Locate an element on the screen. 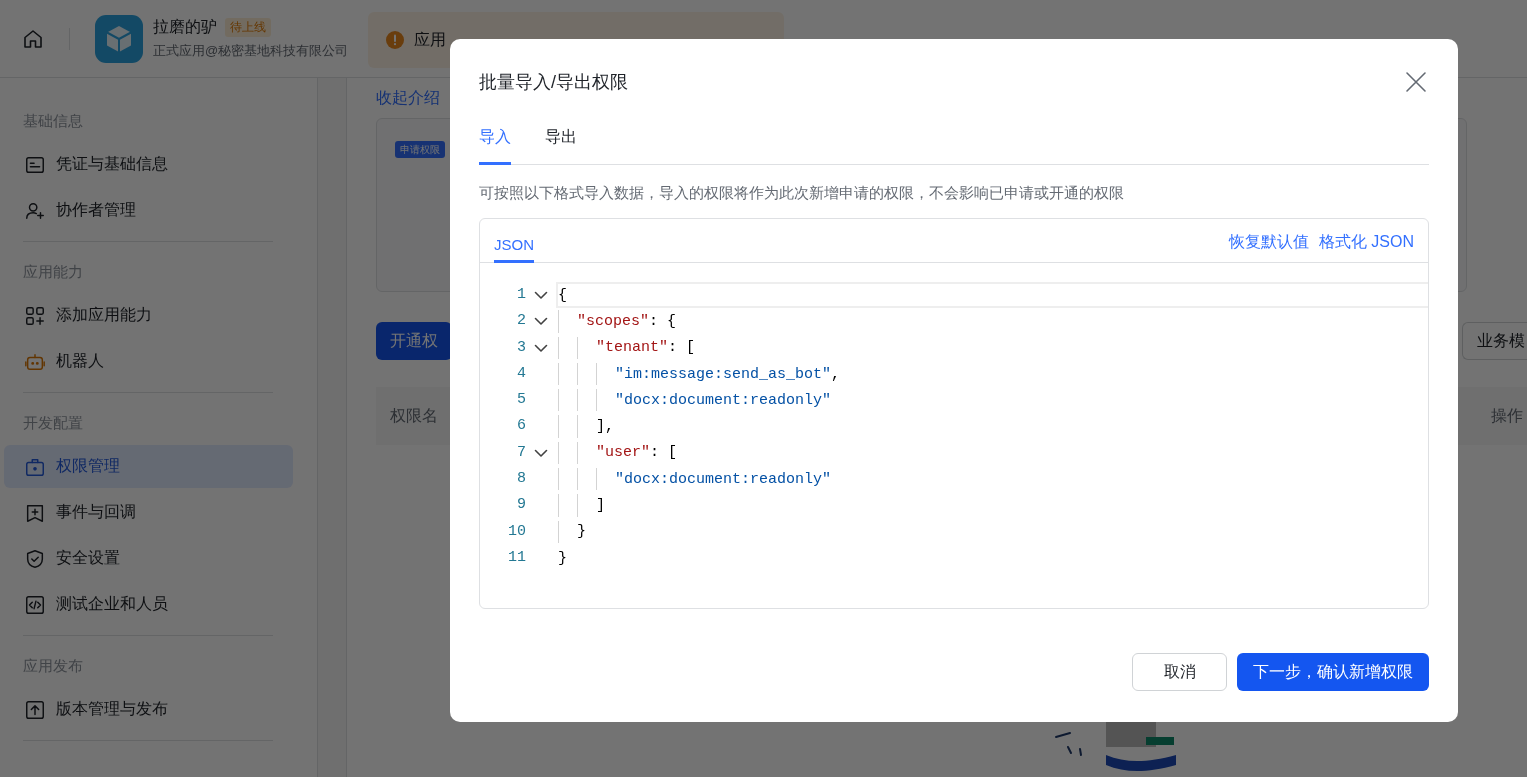 The image size is (1527, 777). sidebar-item: 添加应用能力 is located at coordinates (148, 315).